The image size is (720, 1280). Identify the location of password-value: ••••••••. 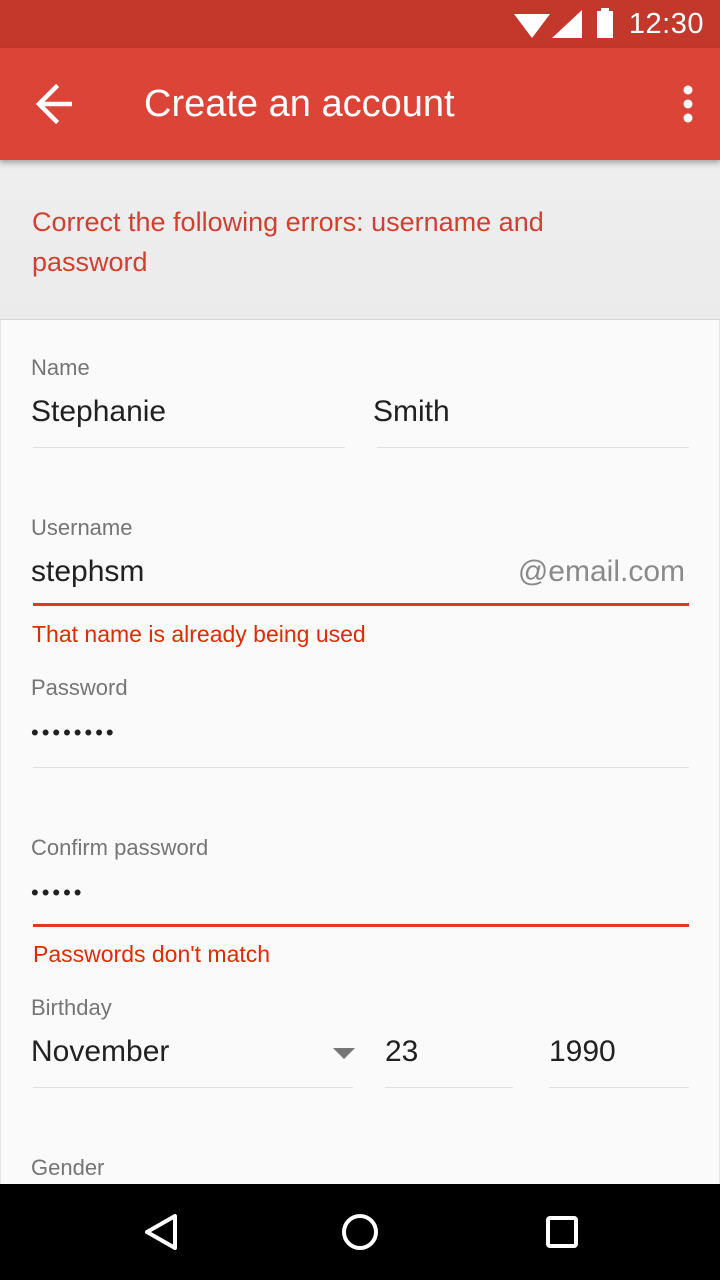
(74, 732).